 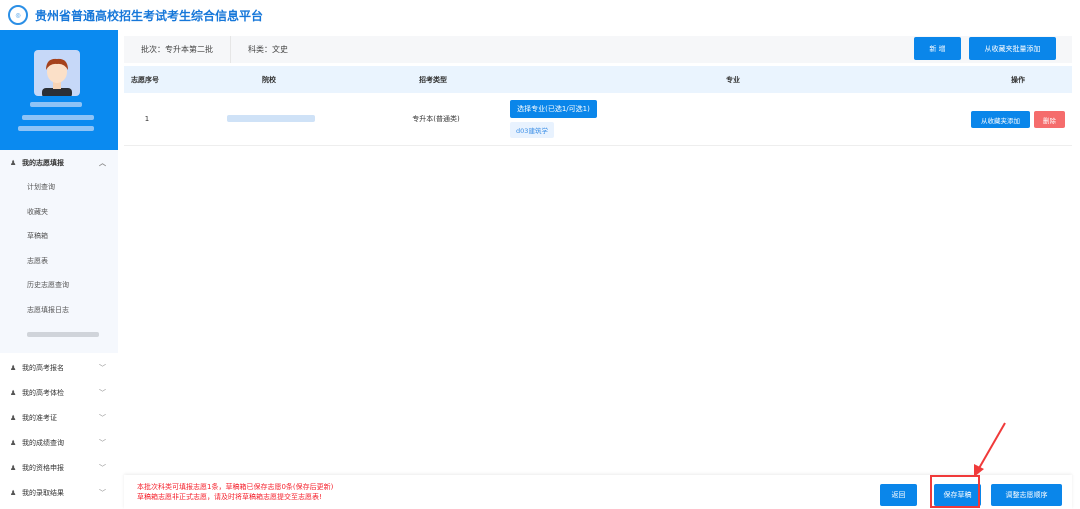 I want to click on submenu-volunteer-table: 志愿表, so click(x=59, y=261).